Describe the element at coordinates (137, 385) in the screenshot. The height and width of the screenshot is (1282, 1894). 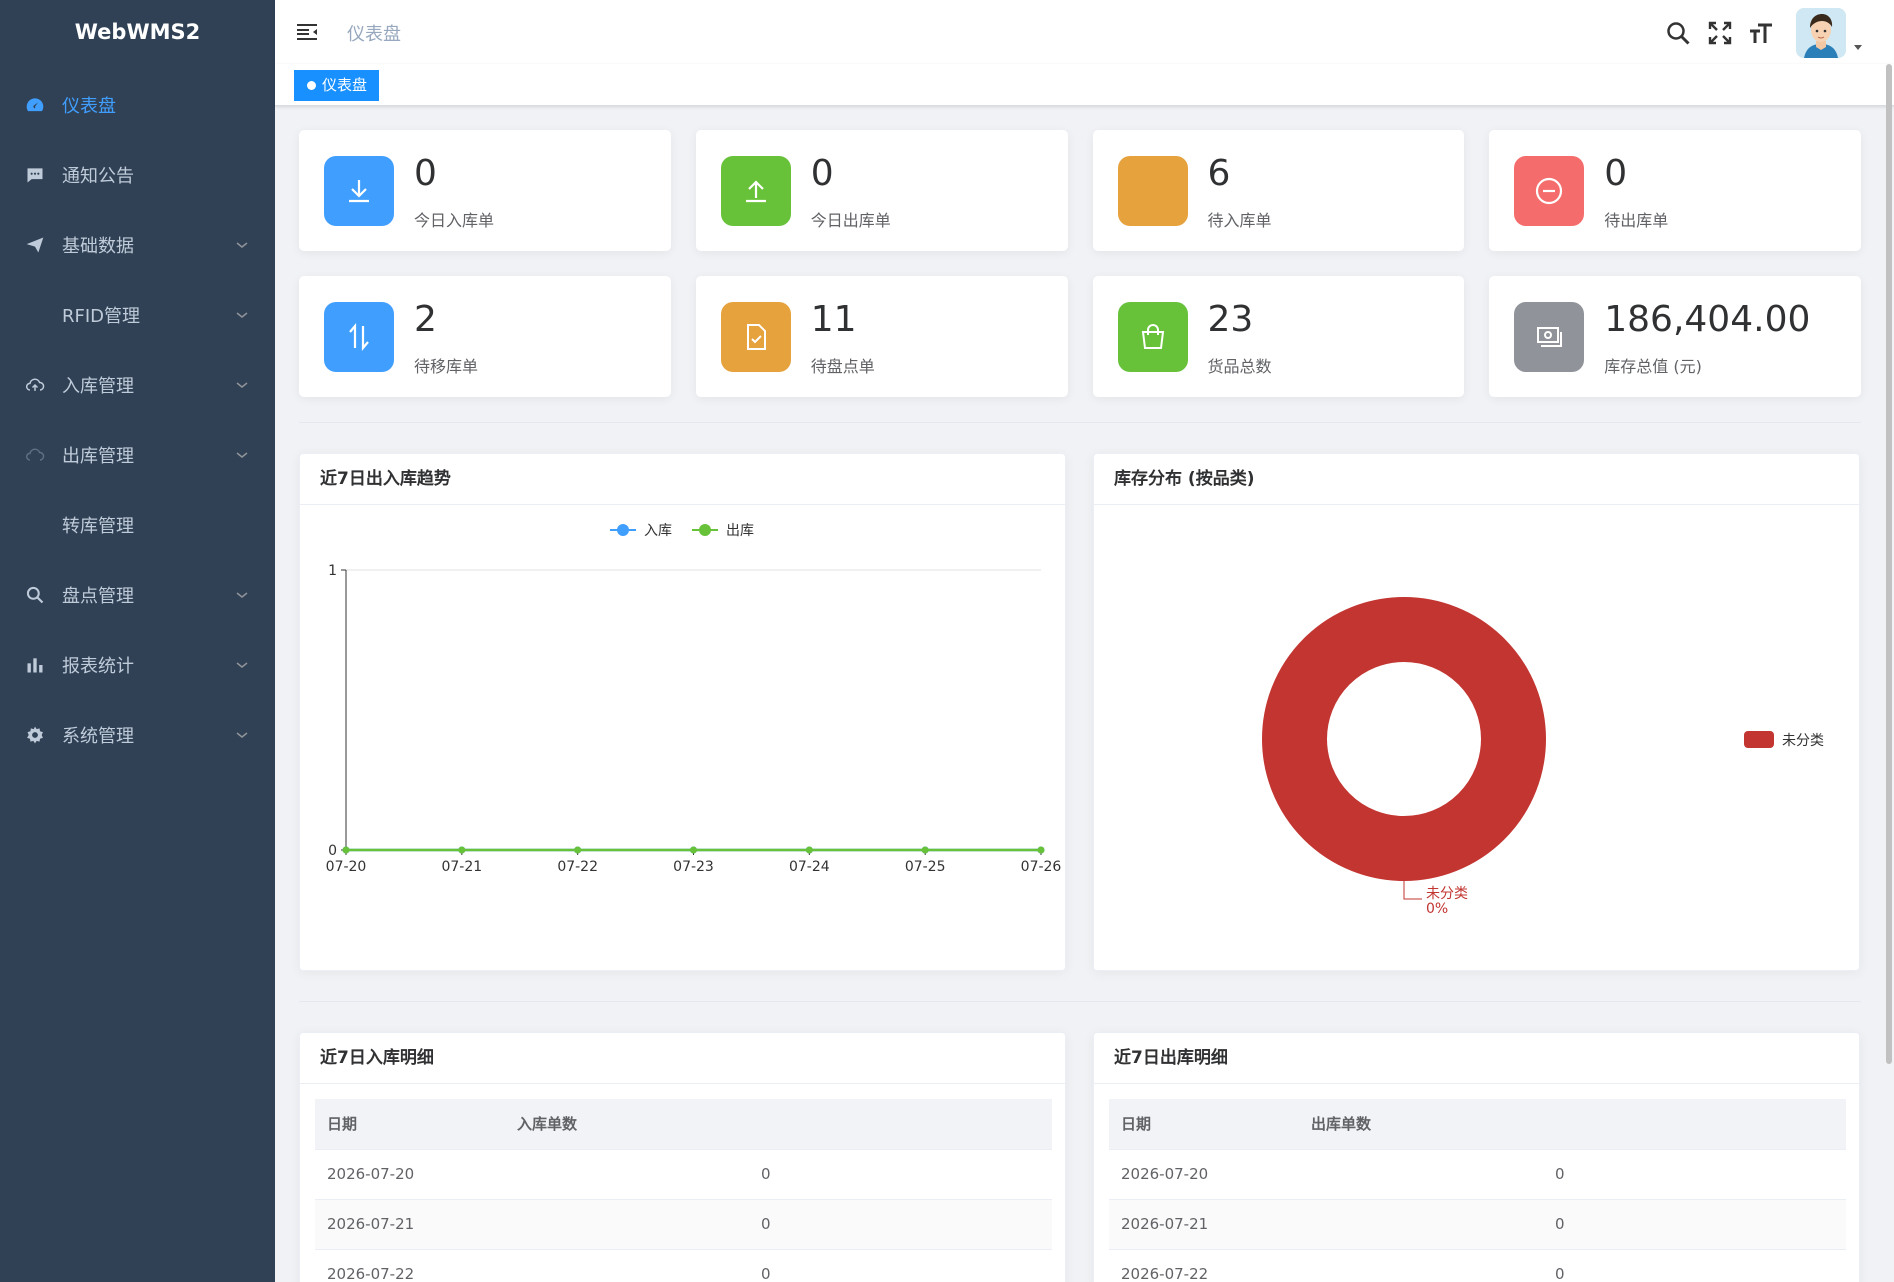
I see `sidebar-item-inbound: 入库管理` at that location.